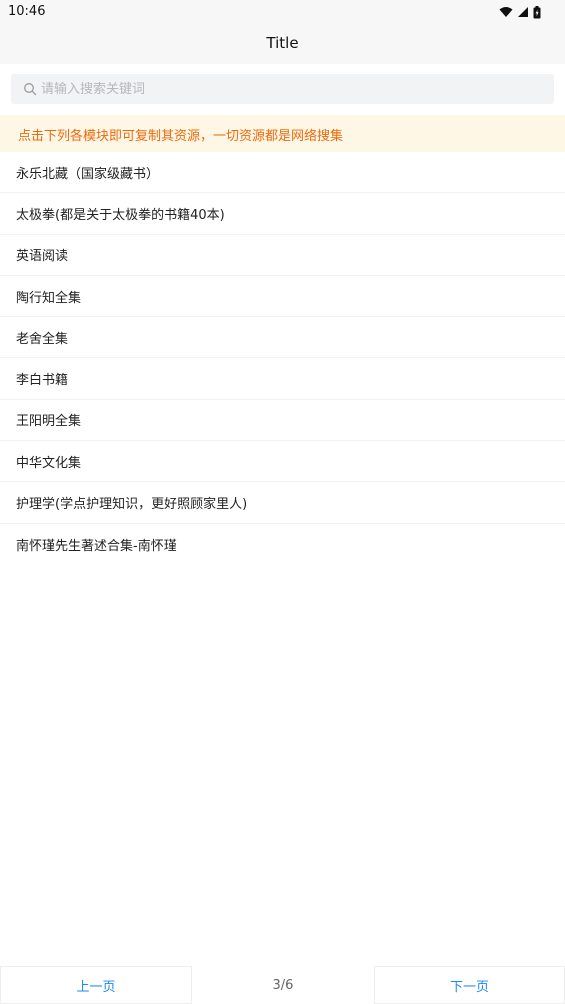 The image size is (565, 1004). I want to click on nav-bar: Title, so click(282, 44).